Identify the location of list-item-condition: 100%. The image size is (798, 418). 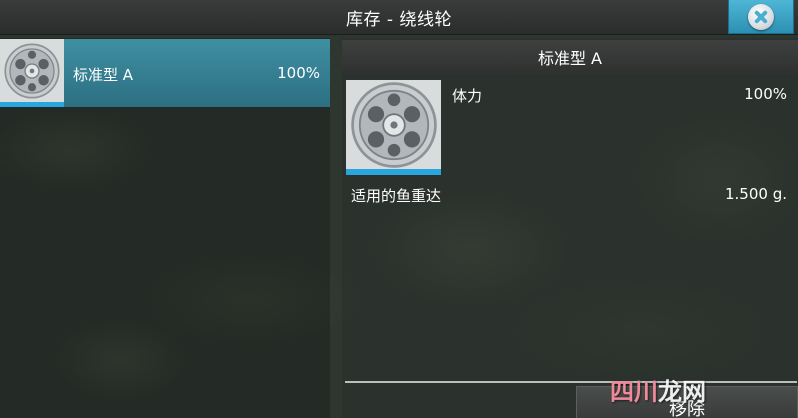
(298, 73).